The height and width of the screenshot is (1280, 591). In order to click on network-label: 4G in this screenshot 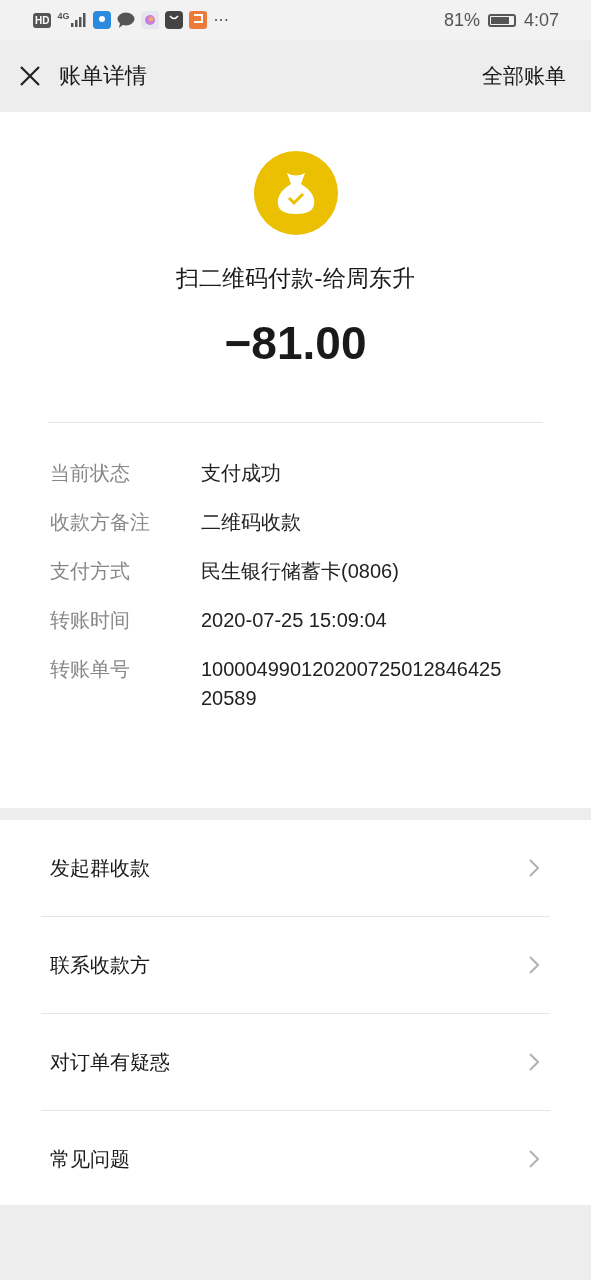, I will do `click(63, 16)`.